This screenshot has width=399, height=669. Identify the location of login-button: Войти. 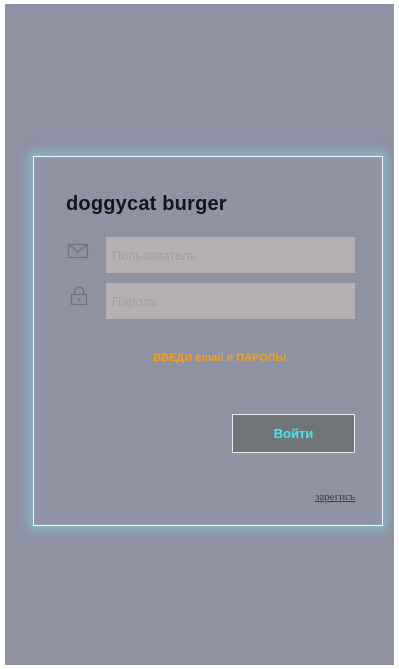
(293, 433).